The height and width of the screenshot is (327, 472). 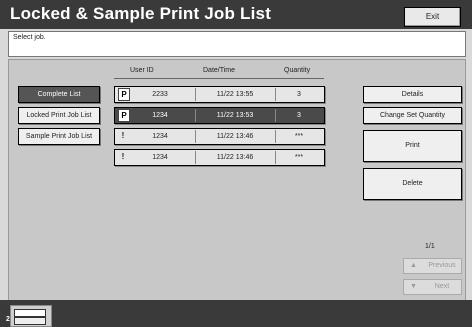 What do you see at coordinates (432, 287) in the screenshot?
I see `next-page-button: ▼ Next` at bounding box center [432, 287].